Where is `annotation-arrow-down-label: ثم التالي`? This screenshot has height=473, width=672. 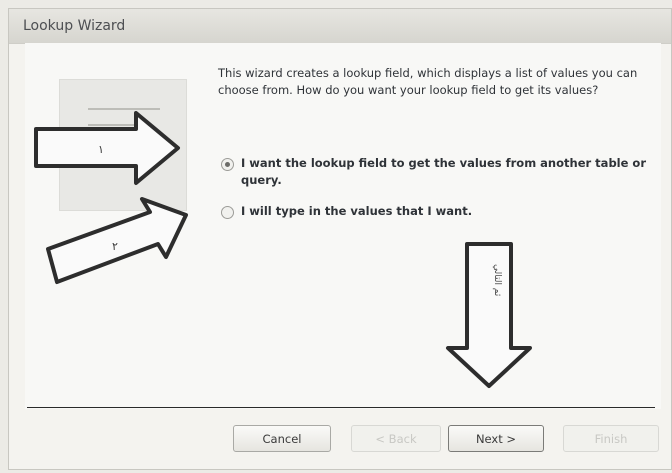 annotation-arrow-down-label: ثم التالي is located at coordinates (497, 280).